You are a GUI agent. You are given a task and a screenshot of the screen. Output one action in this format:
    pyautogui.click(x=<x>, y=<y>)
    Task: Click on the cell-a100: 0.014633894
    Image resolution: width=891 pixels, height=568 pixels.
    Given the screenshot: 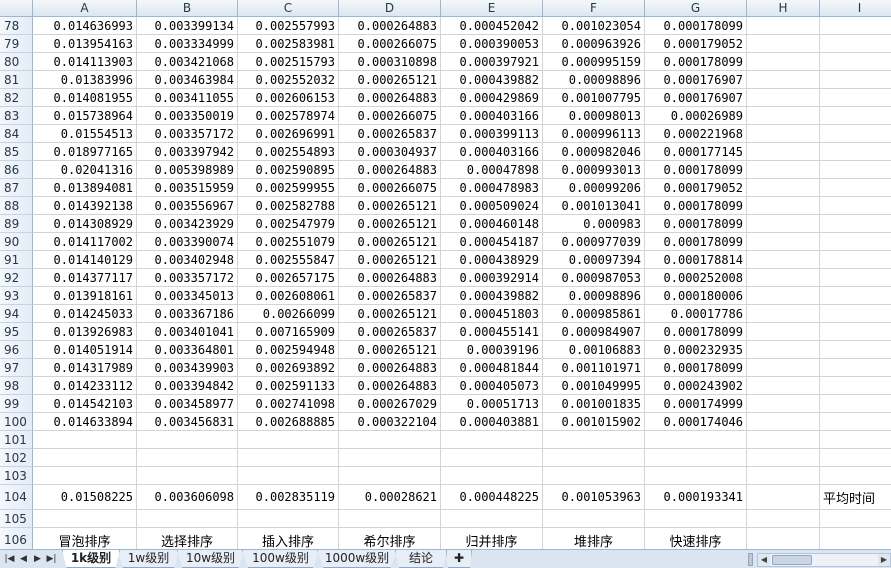 What is the action you would take?
    pyautogui.click(x=85, y=422)
    